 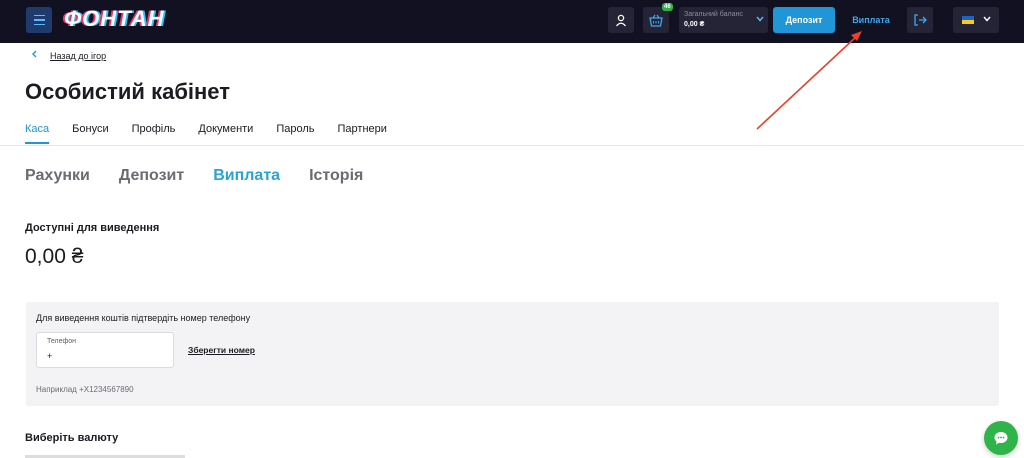 I want to click on back-link-label: Назад до ігор, so click(x=78, y=56).